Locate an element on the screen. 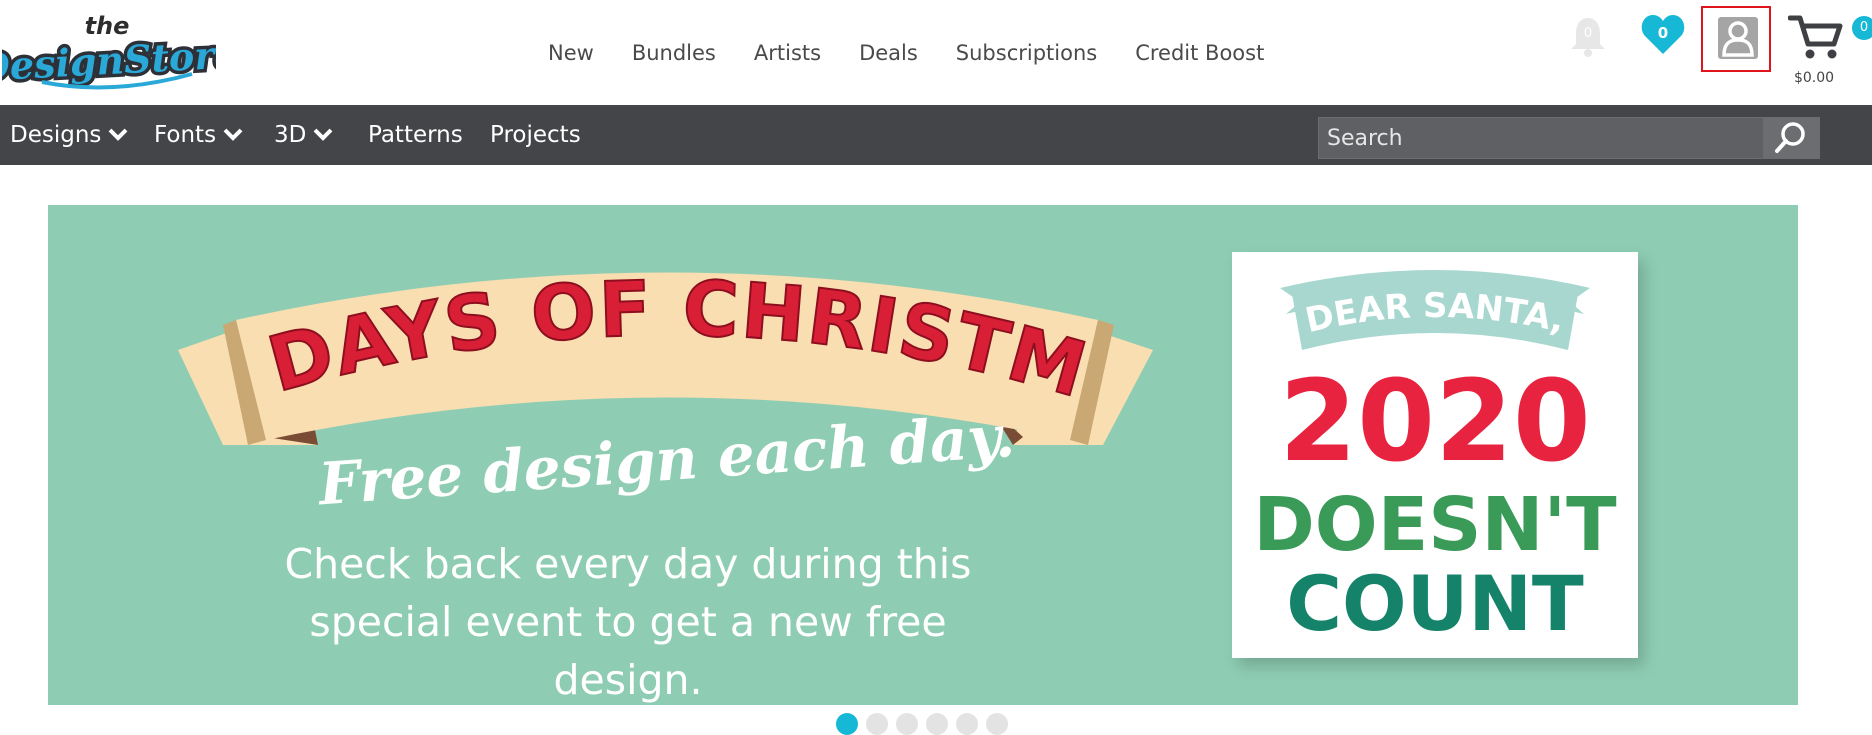  search-bar is located at coordinates (1569, 138).